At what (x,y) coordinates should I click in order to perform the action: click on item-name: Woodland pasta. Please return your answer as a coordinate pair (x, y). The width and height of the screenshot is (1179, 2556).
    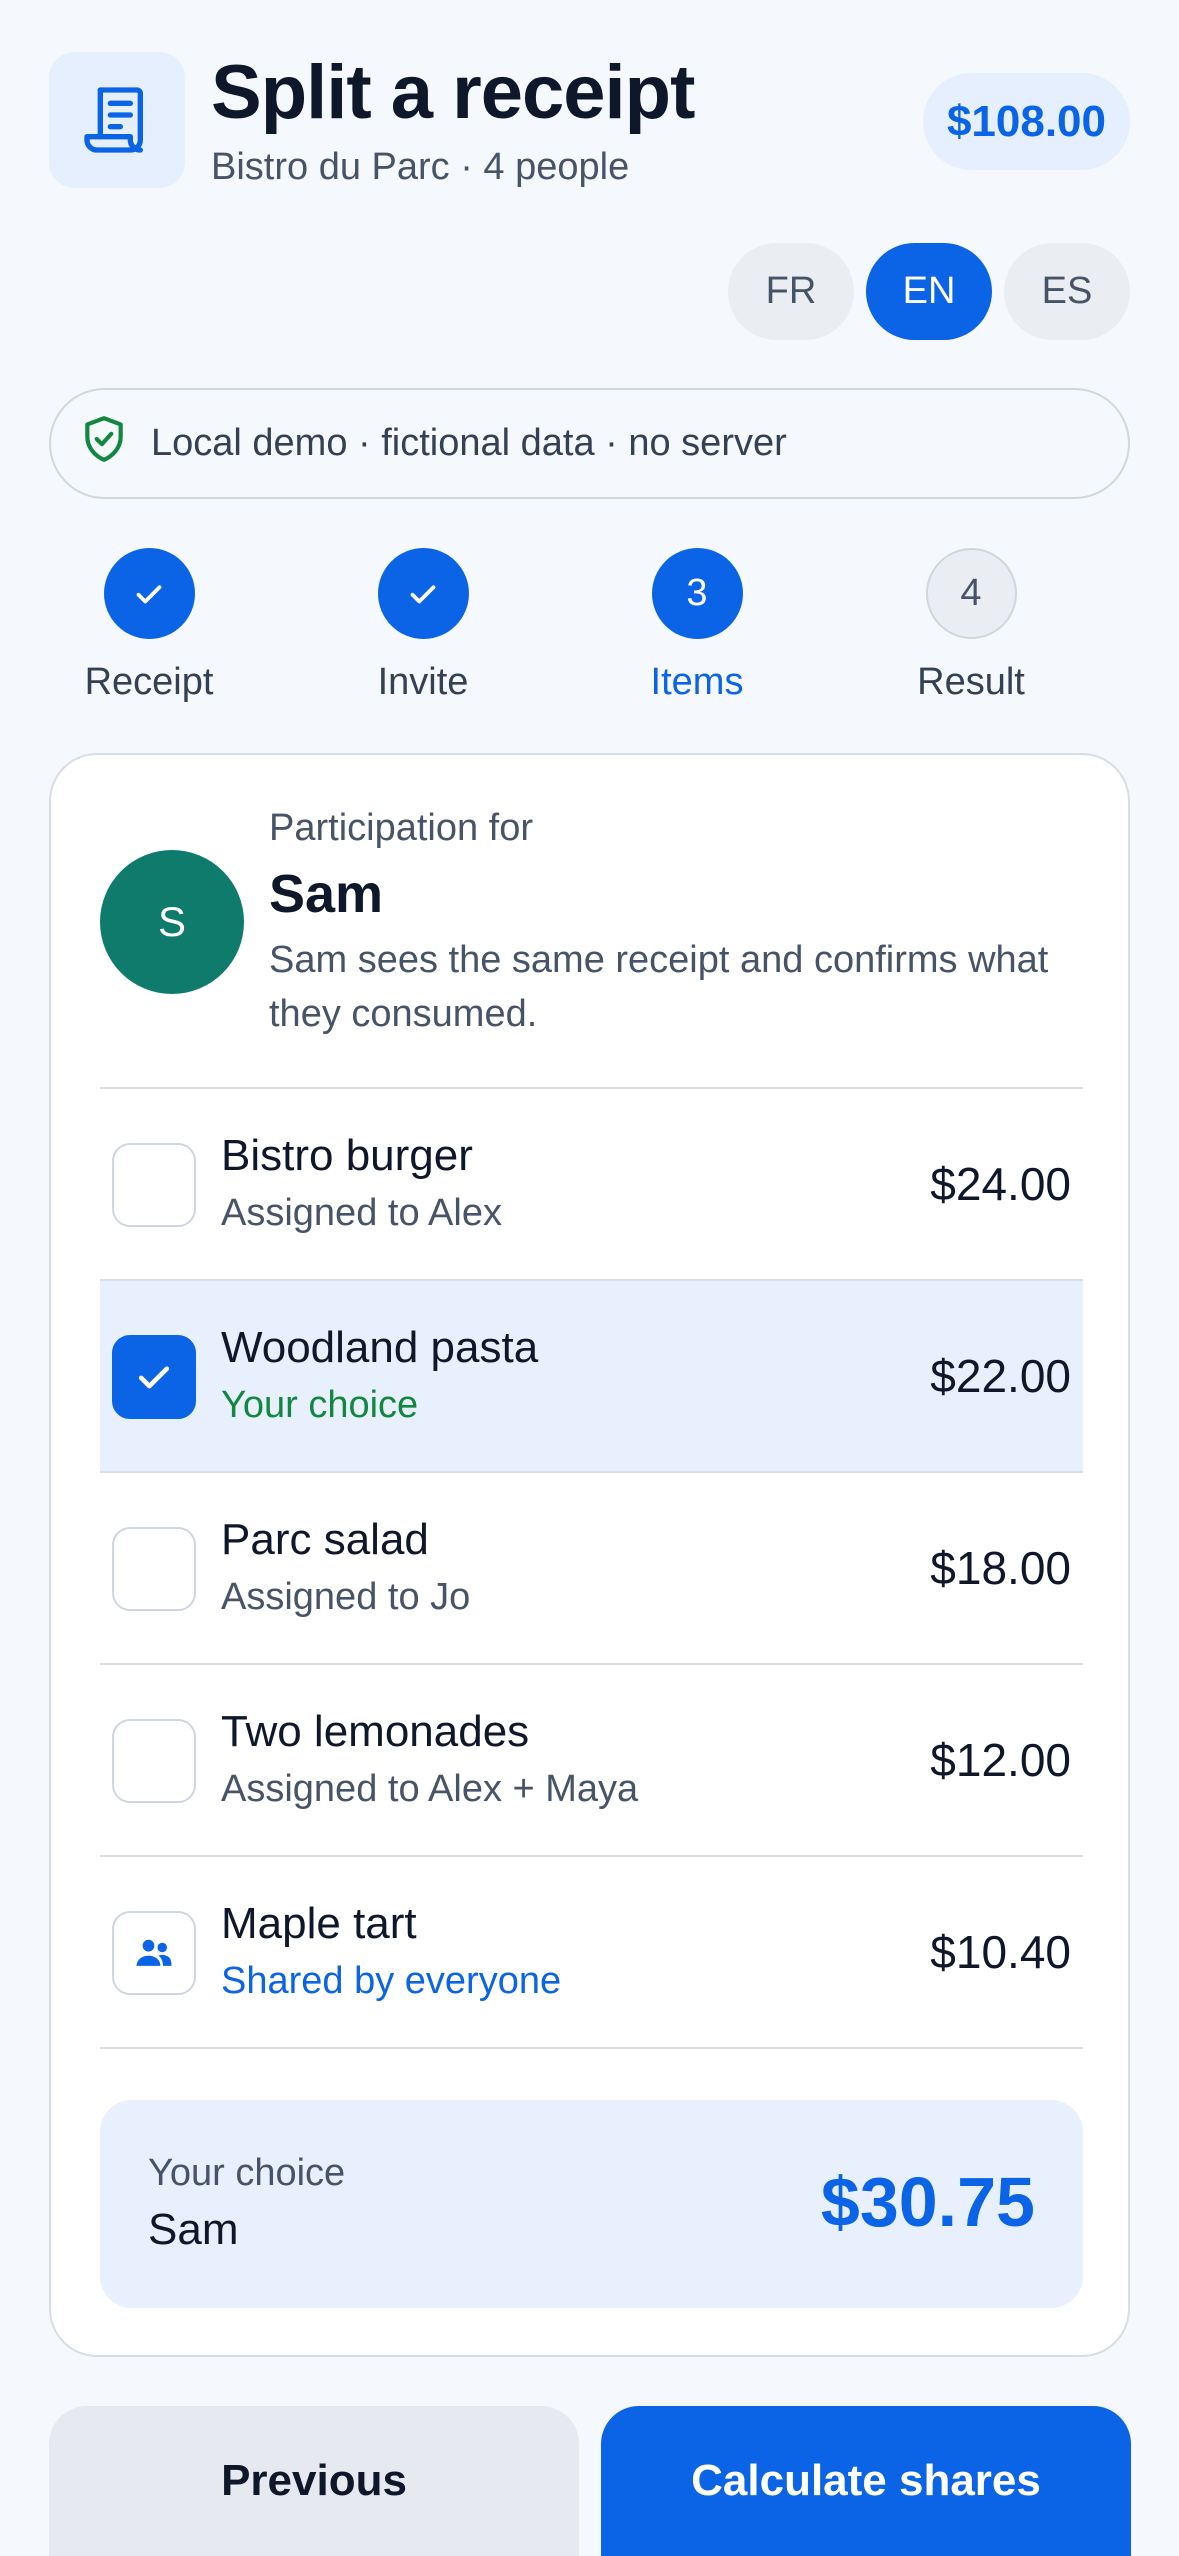
    Looking at the image, I should click on (380, 1347).